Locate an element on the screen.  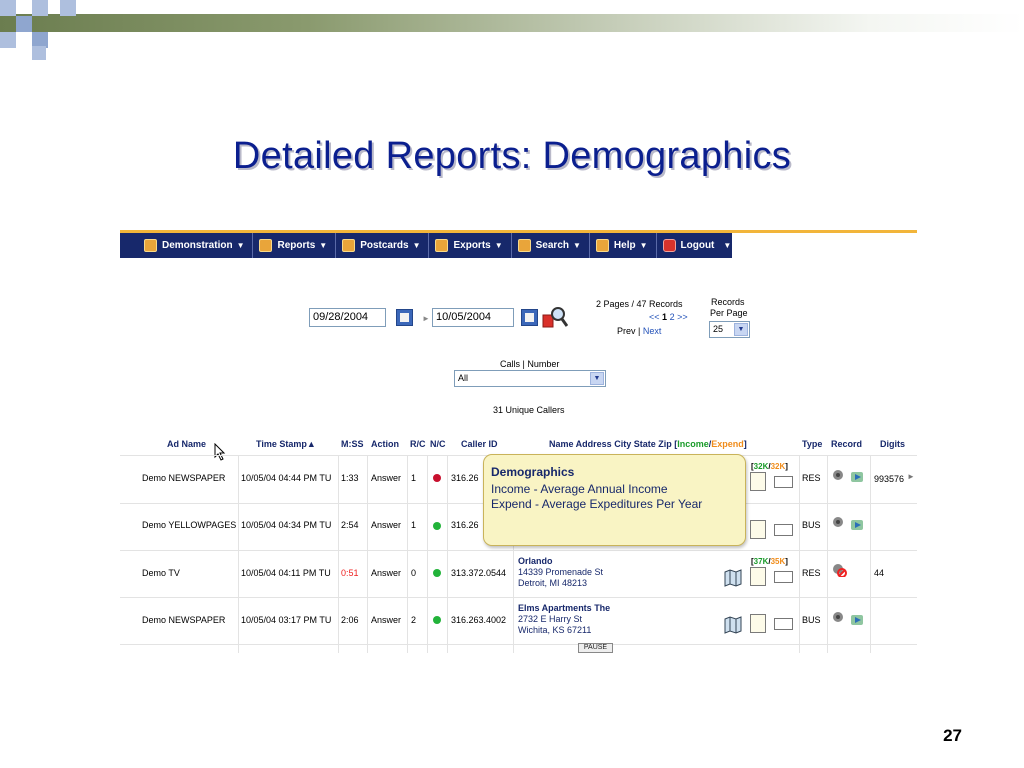
type-cell: RES is located at coordinates (811, 573).